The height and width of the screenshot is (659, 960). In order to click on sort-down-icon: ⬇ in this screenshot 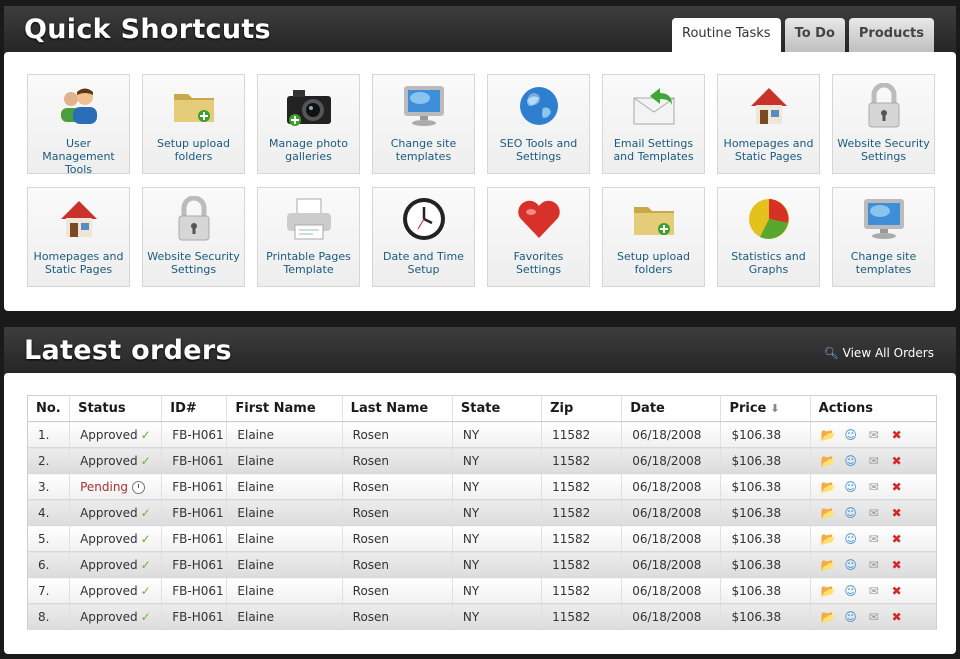, I will do `click(774, 408)`.